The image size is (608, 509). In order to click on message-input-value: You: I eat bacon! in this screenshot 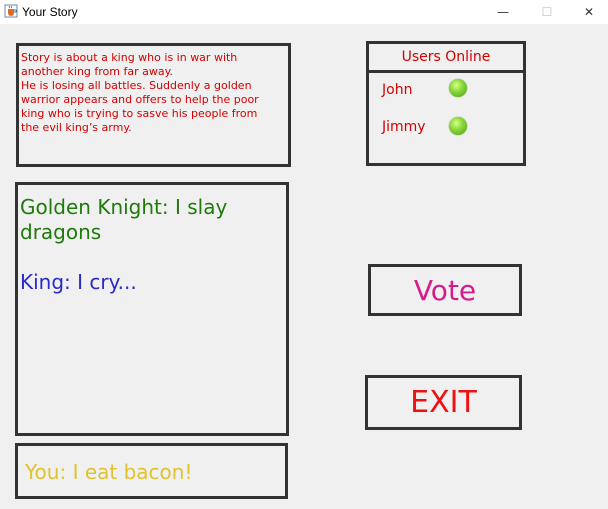, I will do `click(109, 472)`.